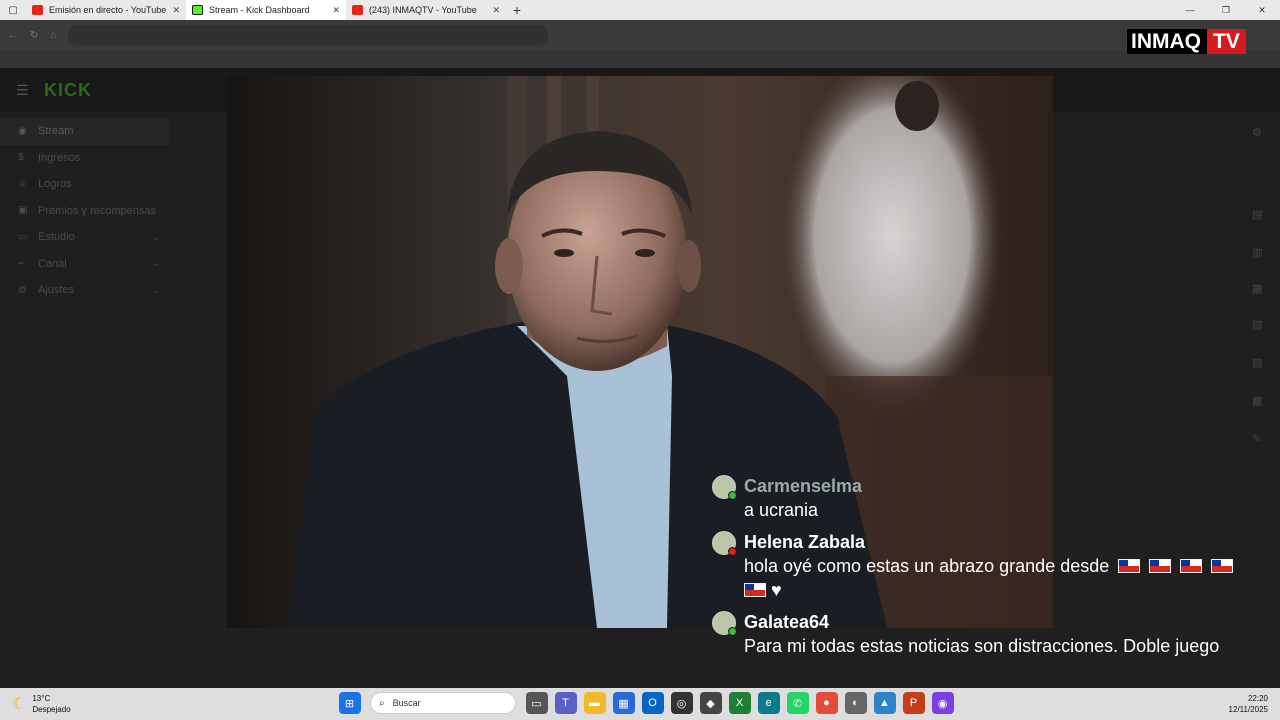 The image size is (1280, 720). Describe the element at coordinates (85, 184) in the screenshot. I see `sidebar-item-logros: ♕ Logros` at that location.